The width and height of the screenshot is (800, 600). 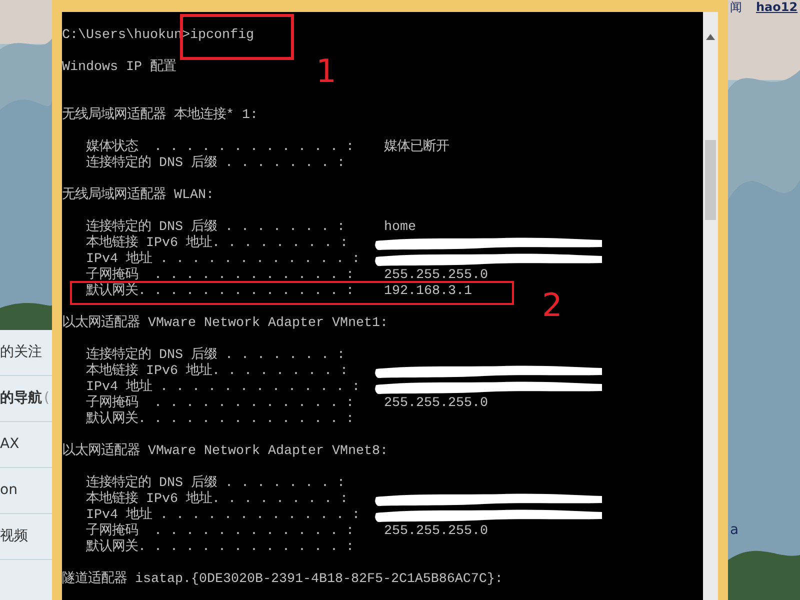 I want to click on nav-link-count: (, so click(x=47, y=398).